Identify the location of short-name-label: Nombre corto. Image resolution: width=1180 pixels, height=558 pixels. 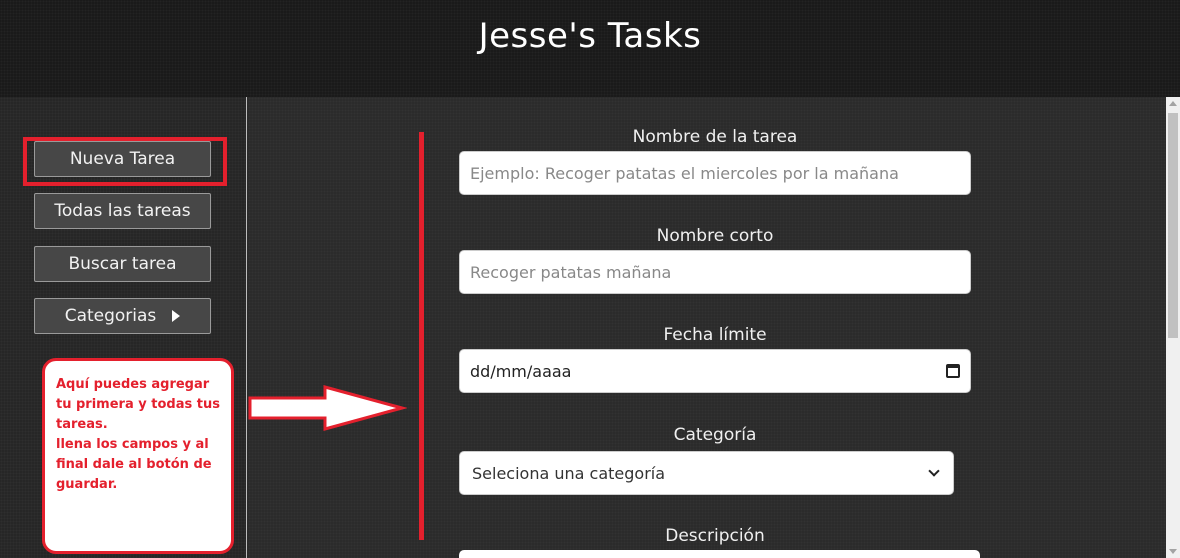
(715, 236).